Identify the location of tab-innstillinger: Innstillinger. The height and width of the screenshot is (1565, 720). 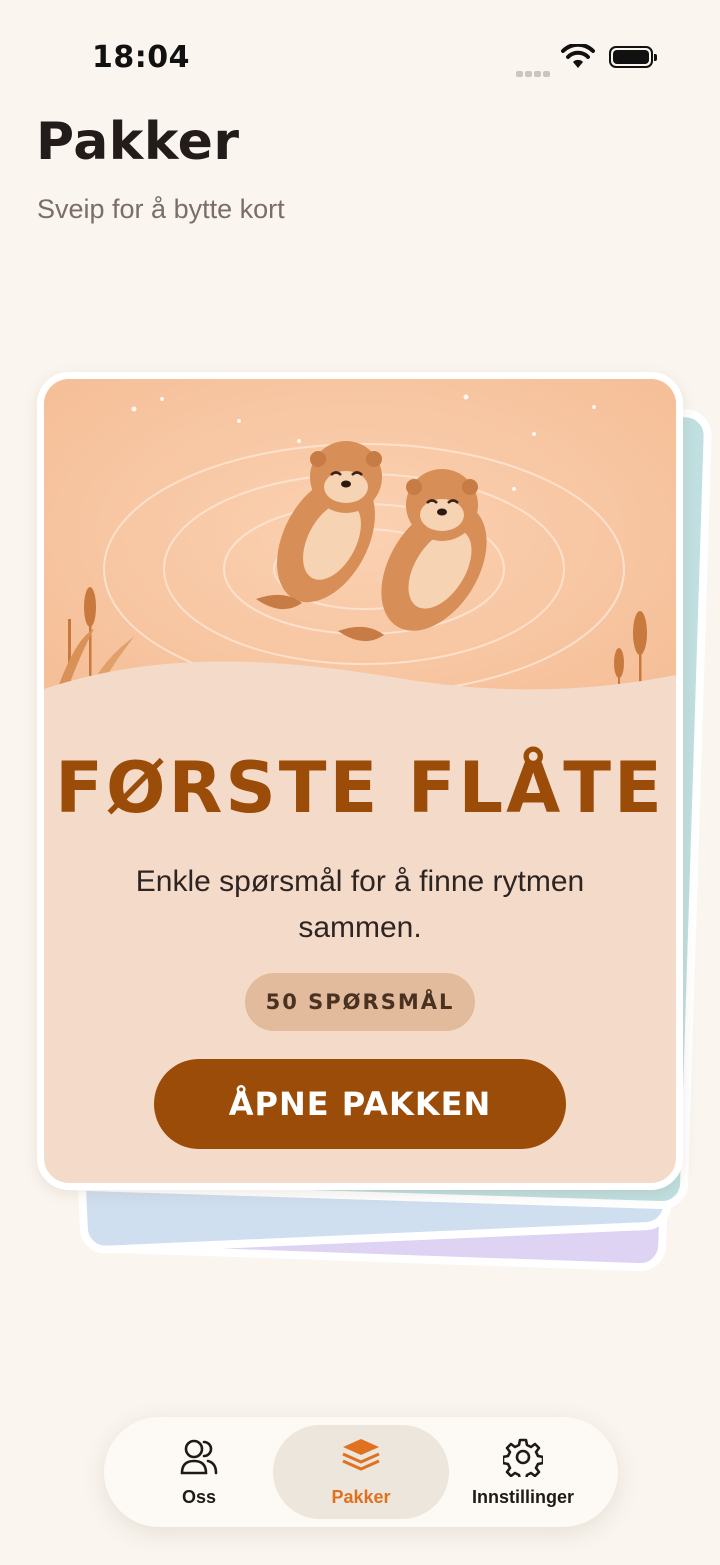
(523, 1472).